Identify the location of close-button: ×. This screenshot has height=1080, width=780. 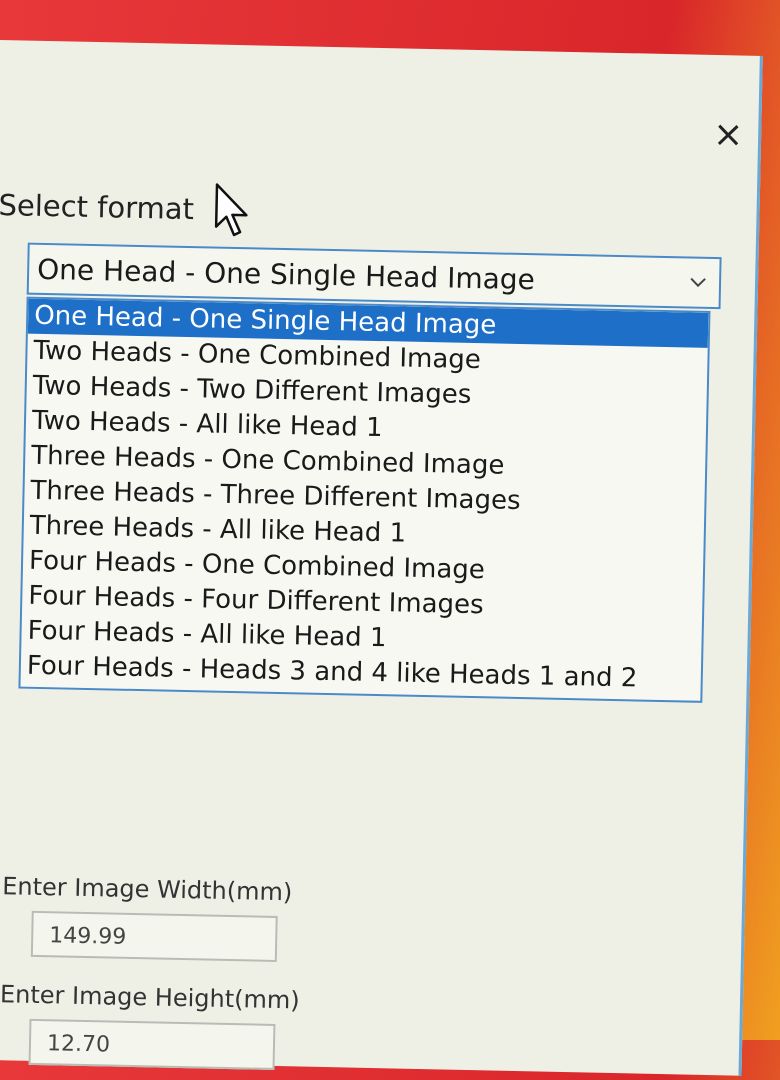
(728, 135).